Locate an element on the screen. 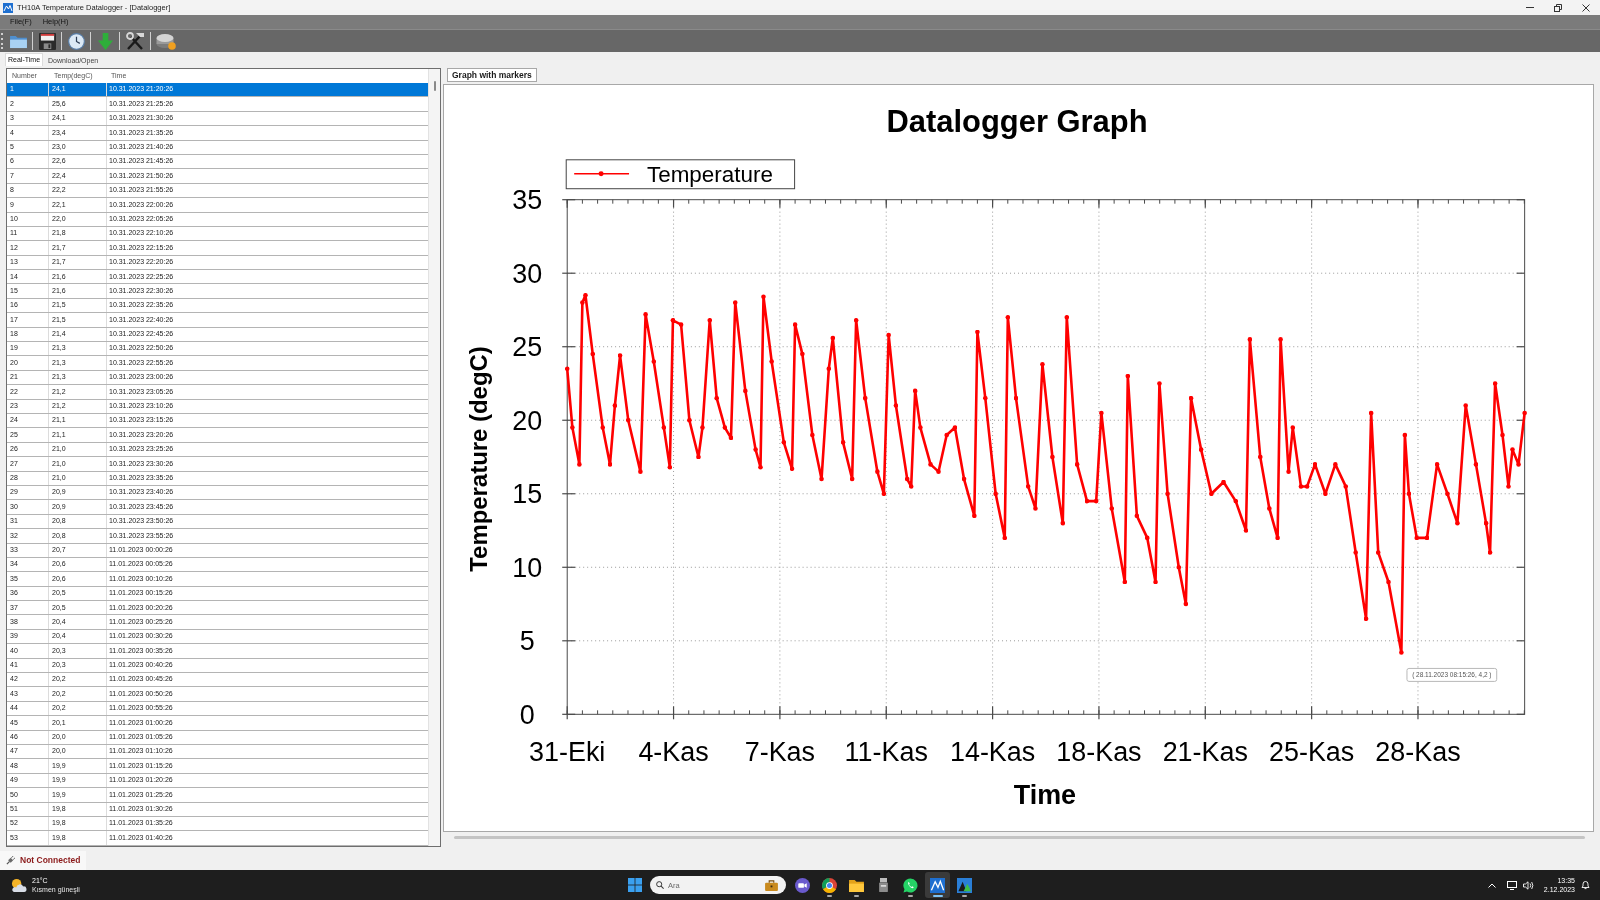 The height and width of the screenshot is (900, 1600). tools-button is located at coordinates (135, 41).